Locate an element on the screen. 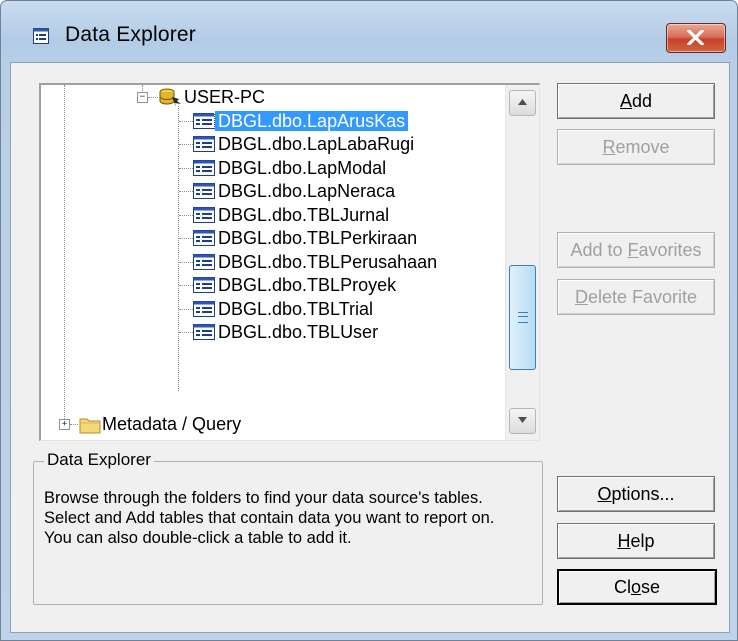 Image resolution: width=738 pixels, height=641 pixels. tree-node-server: USER-PC is located at coordinates (224, 97).